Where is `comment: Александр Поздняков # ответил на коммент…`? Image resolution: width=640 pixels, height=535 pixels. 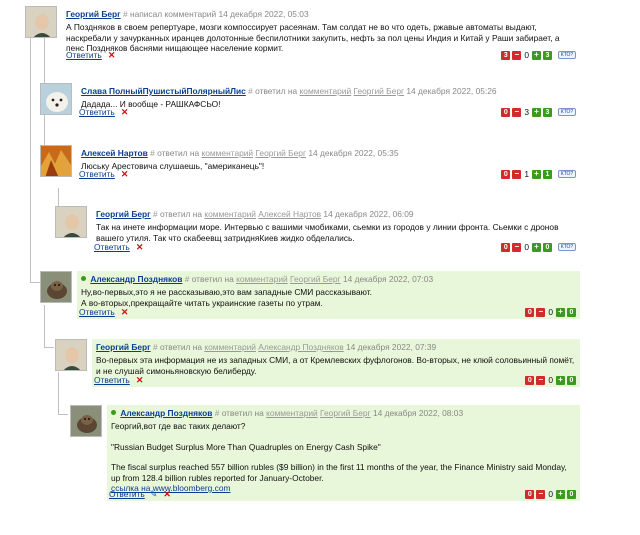 comment: Александр Поздняков # ответил на коммент… is located at coordinates (310, 295).